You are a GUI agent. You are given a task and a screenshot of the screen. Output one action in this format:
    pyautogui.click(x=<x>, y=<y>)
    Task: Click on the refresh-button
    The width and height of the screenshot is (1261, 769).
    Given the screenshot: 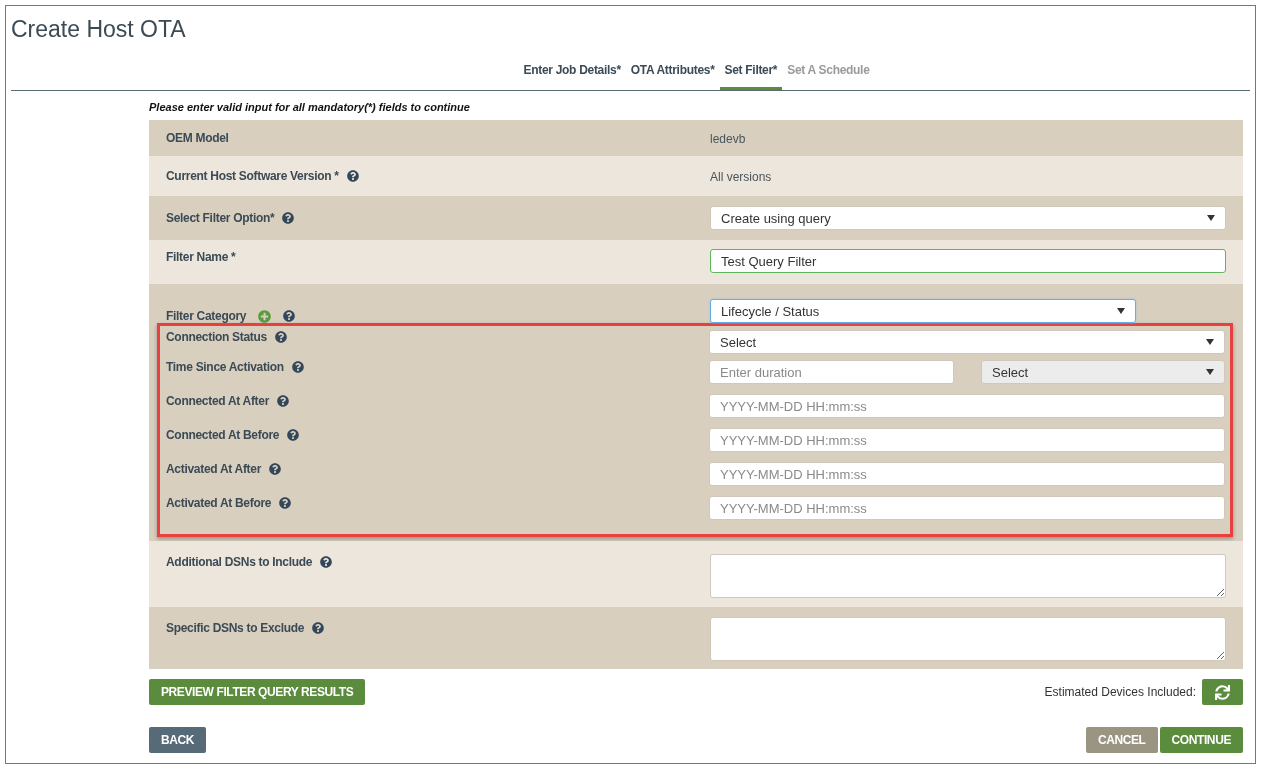 What is the action you would take?
    pyautogui.click(x=1222, y=692)
    